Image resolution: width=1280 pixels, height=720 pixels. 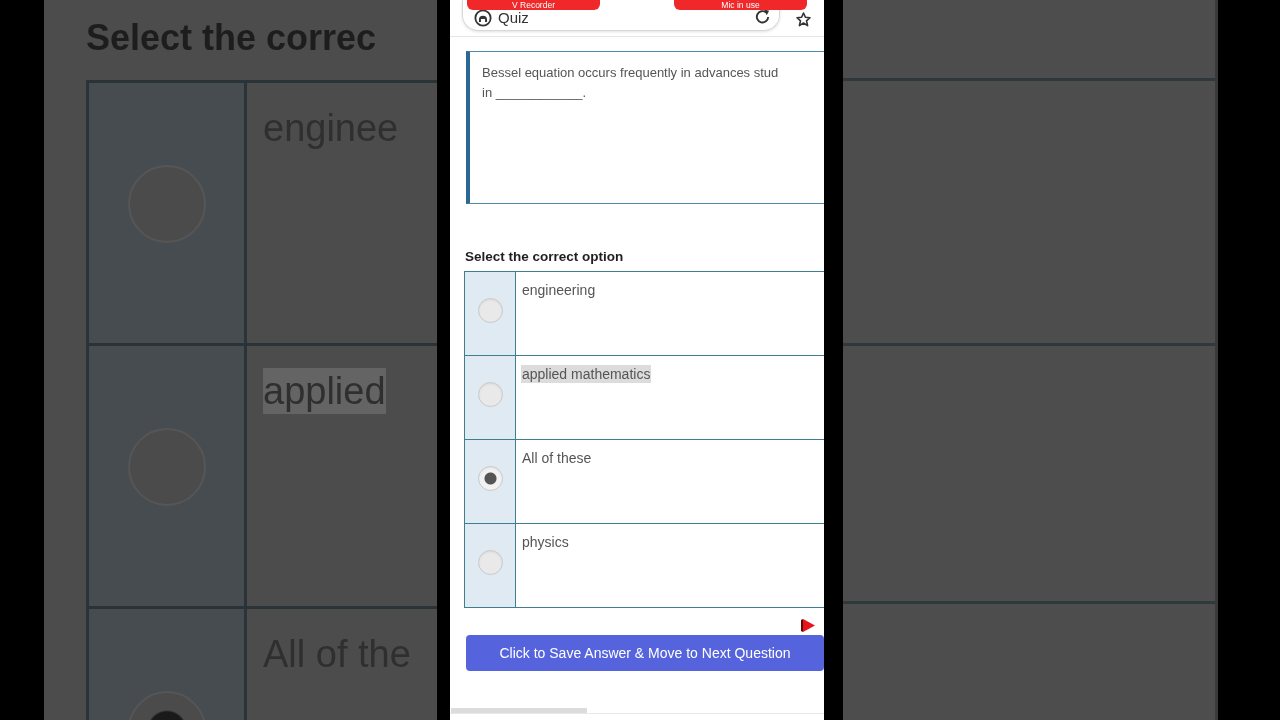 I want to click on save-next-button: Click to Save Answer & Move to Next Question, so click(x=645, y=653).